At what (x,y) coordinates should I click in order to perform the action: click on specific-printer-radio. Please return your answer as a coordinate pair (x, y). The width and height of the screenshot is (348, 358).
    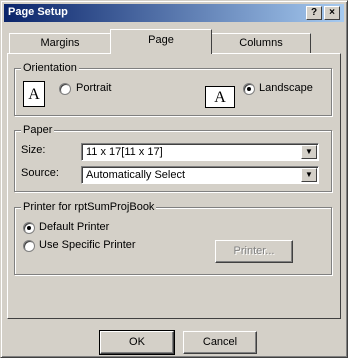
    Looking at the image, I should click on (29, 246).